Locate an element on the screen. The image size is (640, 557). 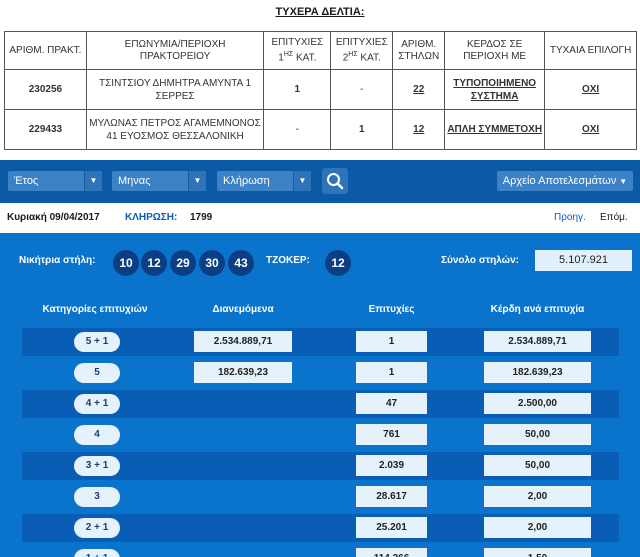
header-winners: Επιτυχίες is located at coordinates (391, 309).